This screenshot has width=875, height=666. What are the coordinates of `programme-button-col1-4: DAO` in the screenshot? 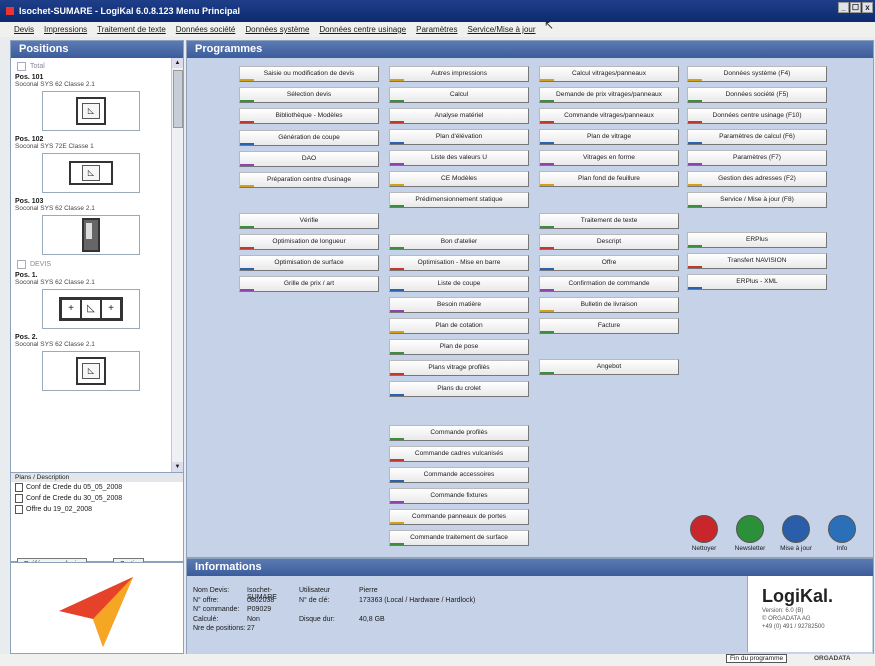 It's located at (309, 158).